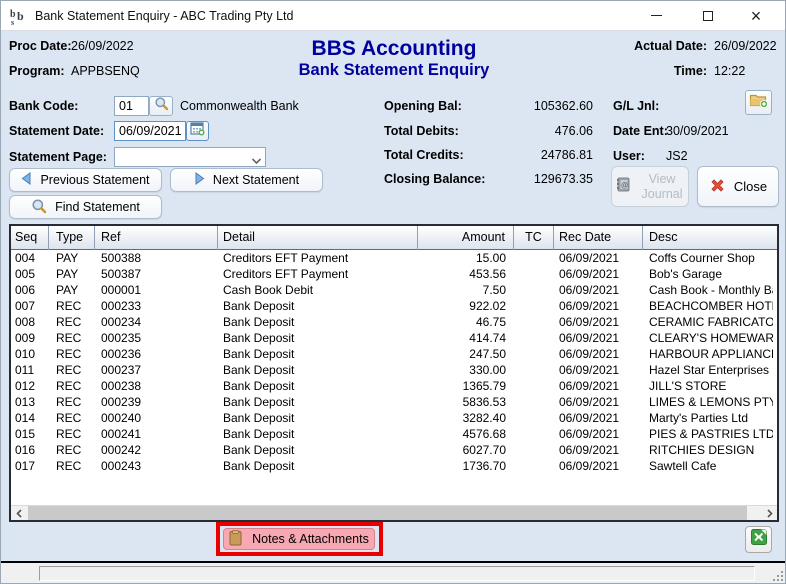  I want to click on column-header-detail: Detail, so click(318, 238).